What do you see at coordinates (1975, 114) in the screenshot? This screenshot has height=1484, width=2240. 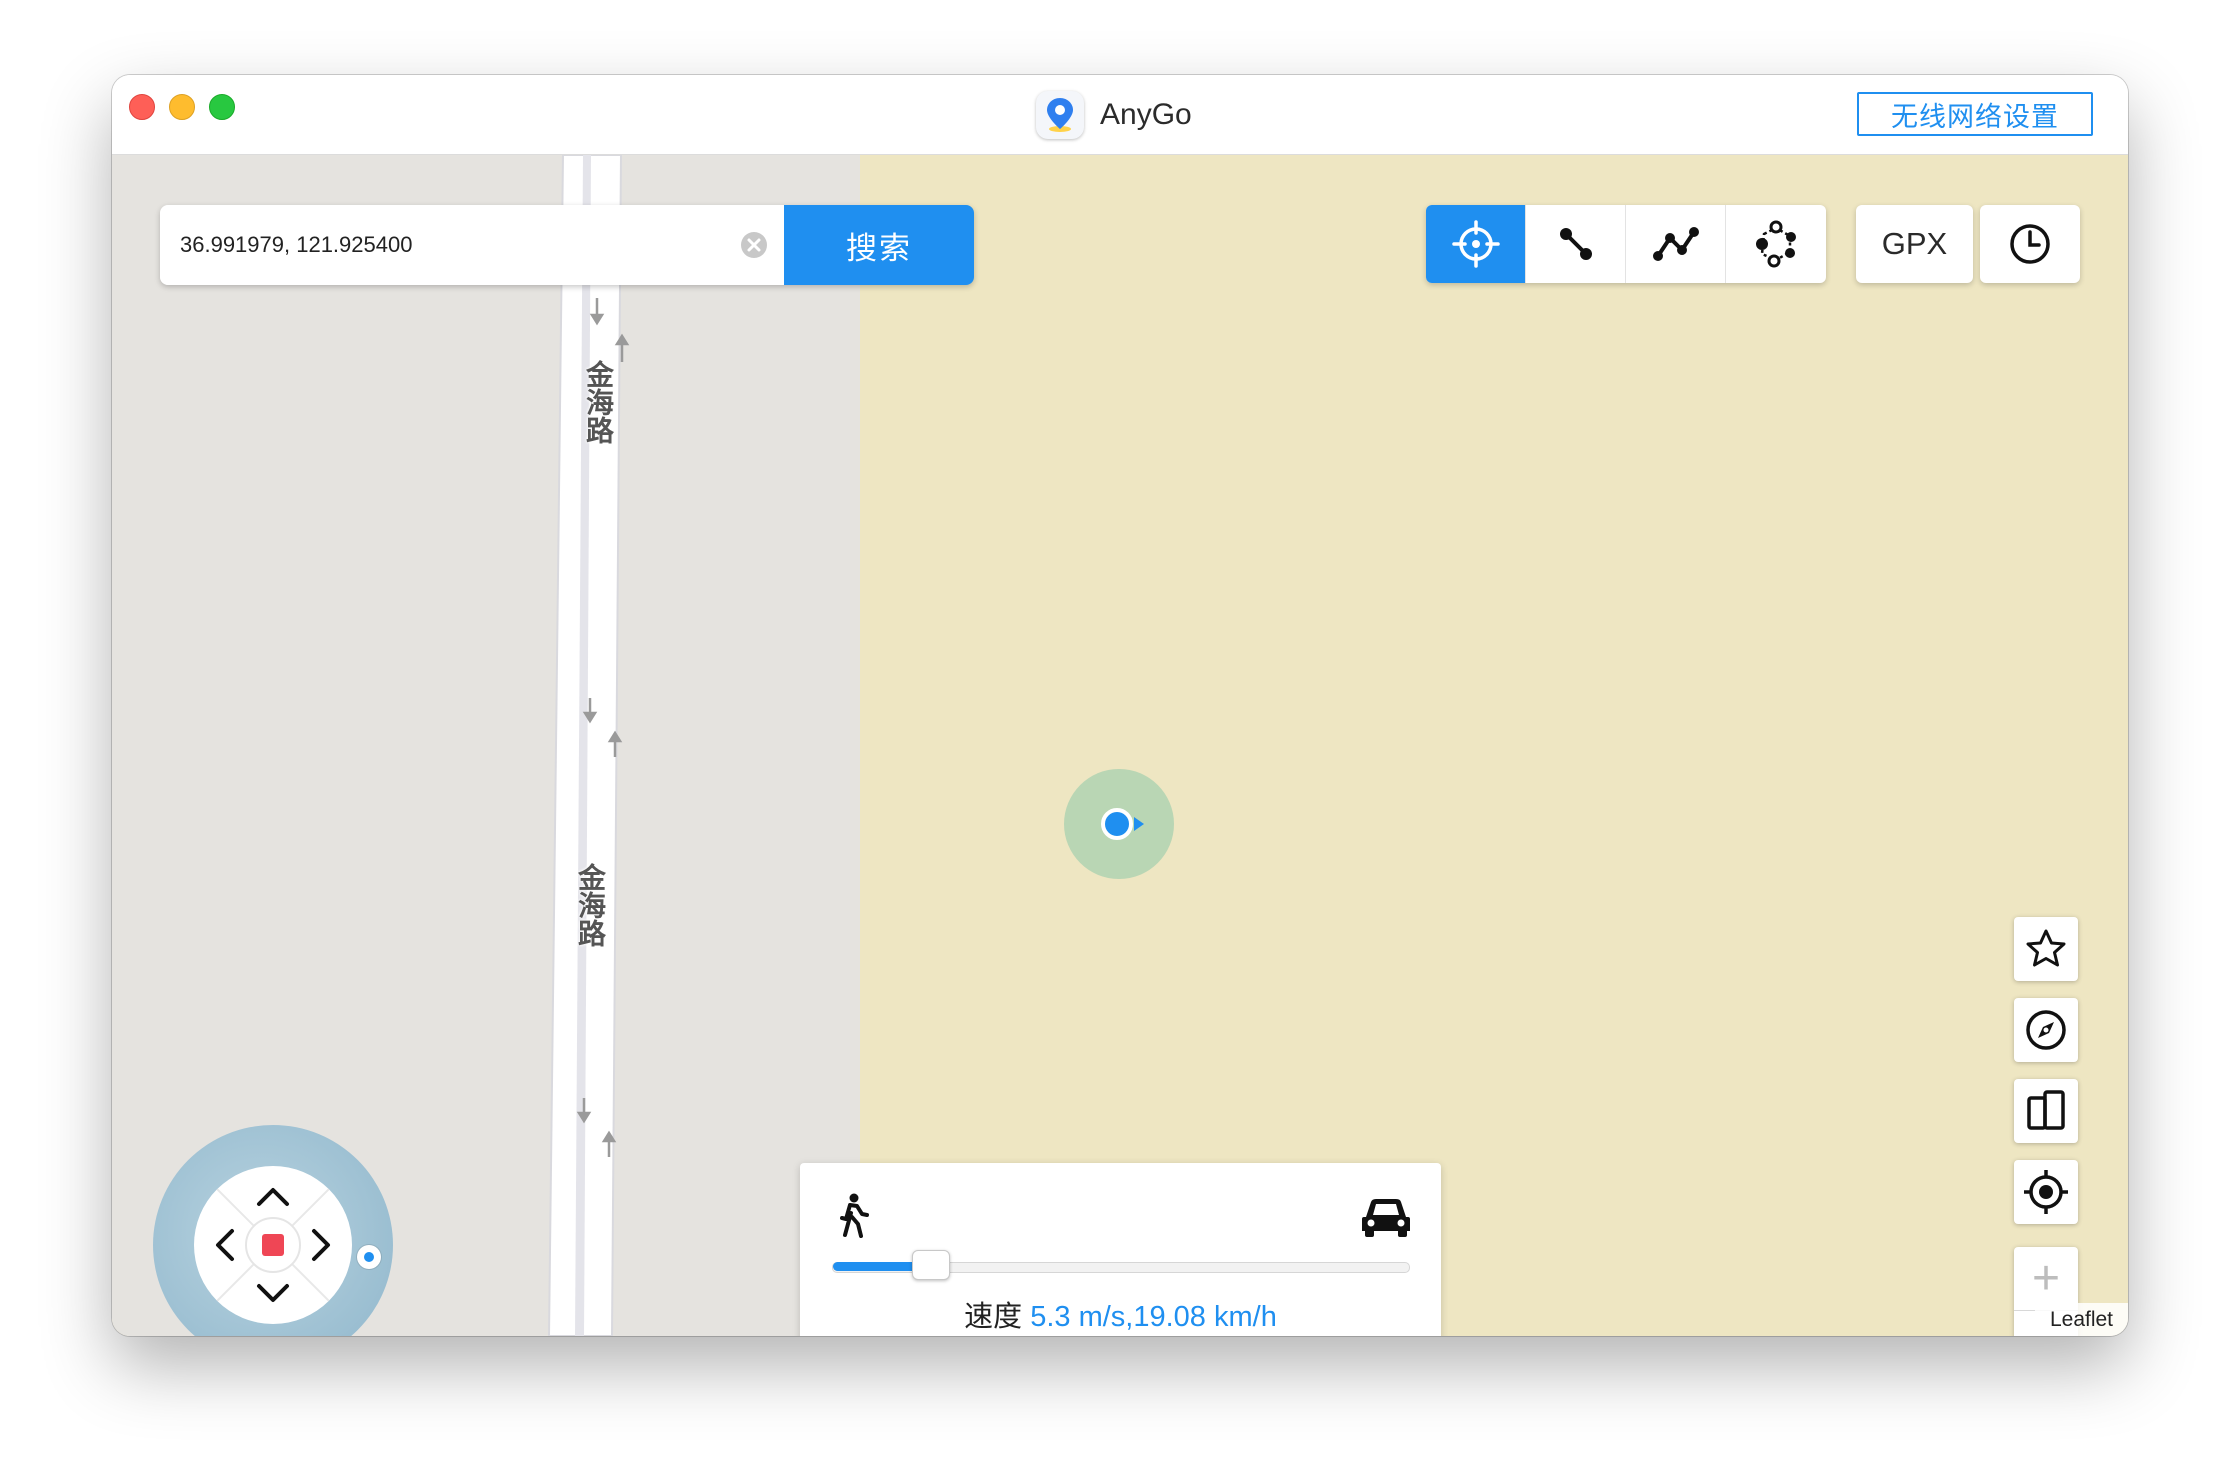 I see `wifi-settings-button: 无线网络设置` at bounding box center [1975, 114].